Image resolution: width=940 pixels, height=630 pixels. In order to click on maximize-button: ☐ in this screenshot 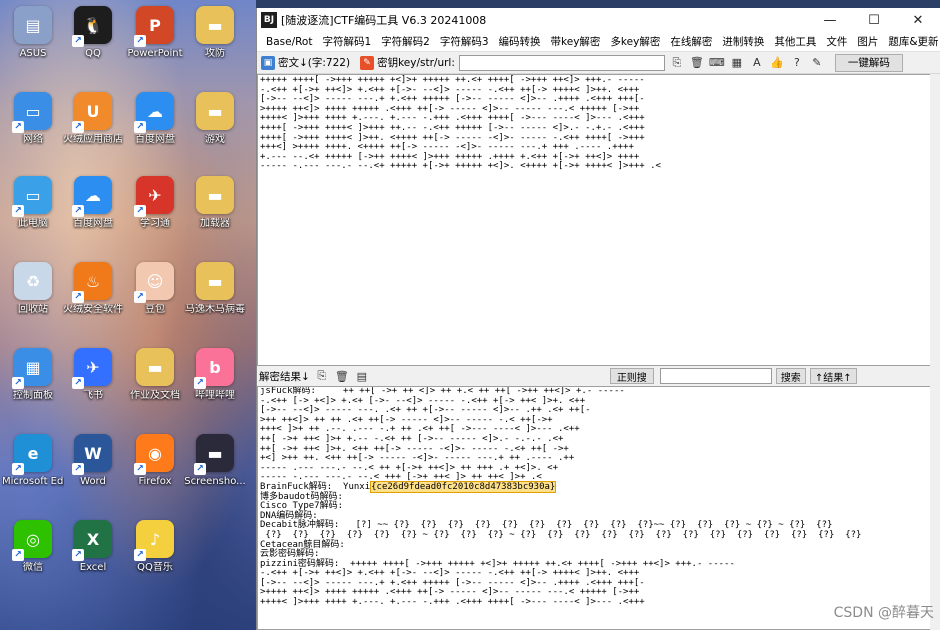, I will do `click(874, 20)`.